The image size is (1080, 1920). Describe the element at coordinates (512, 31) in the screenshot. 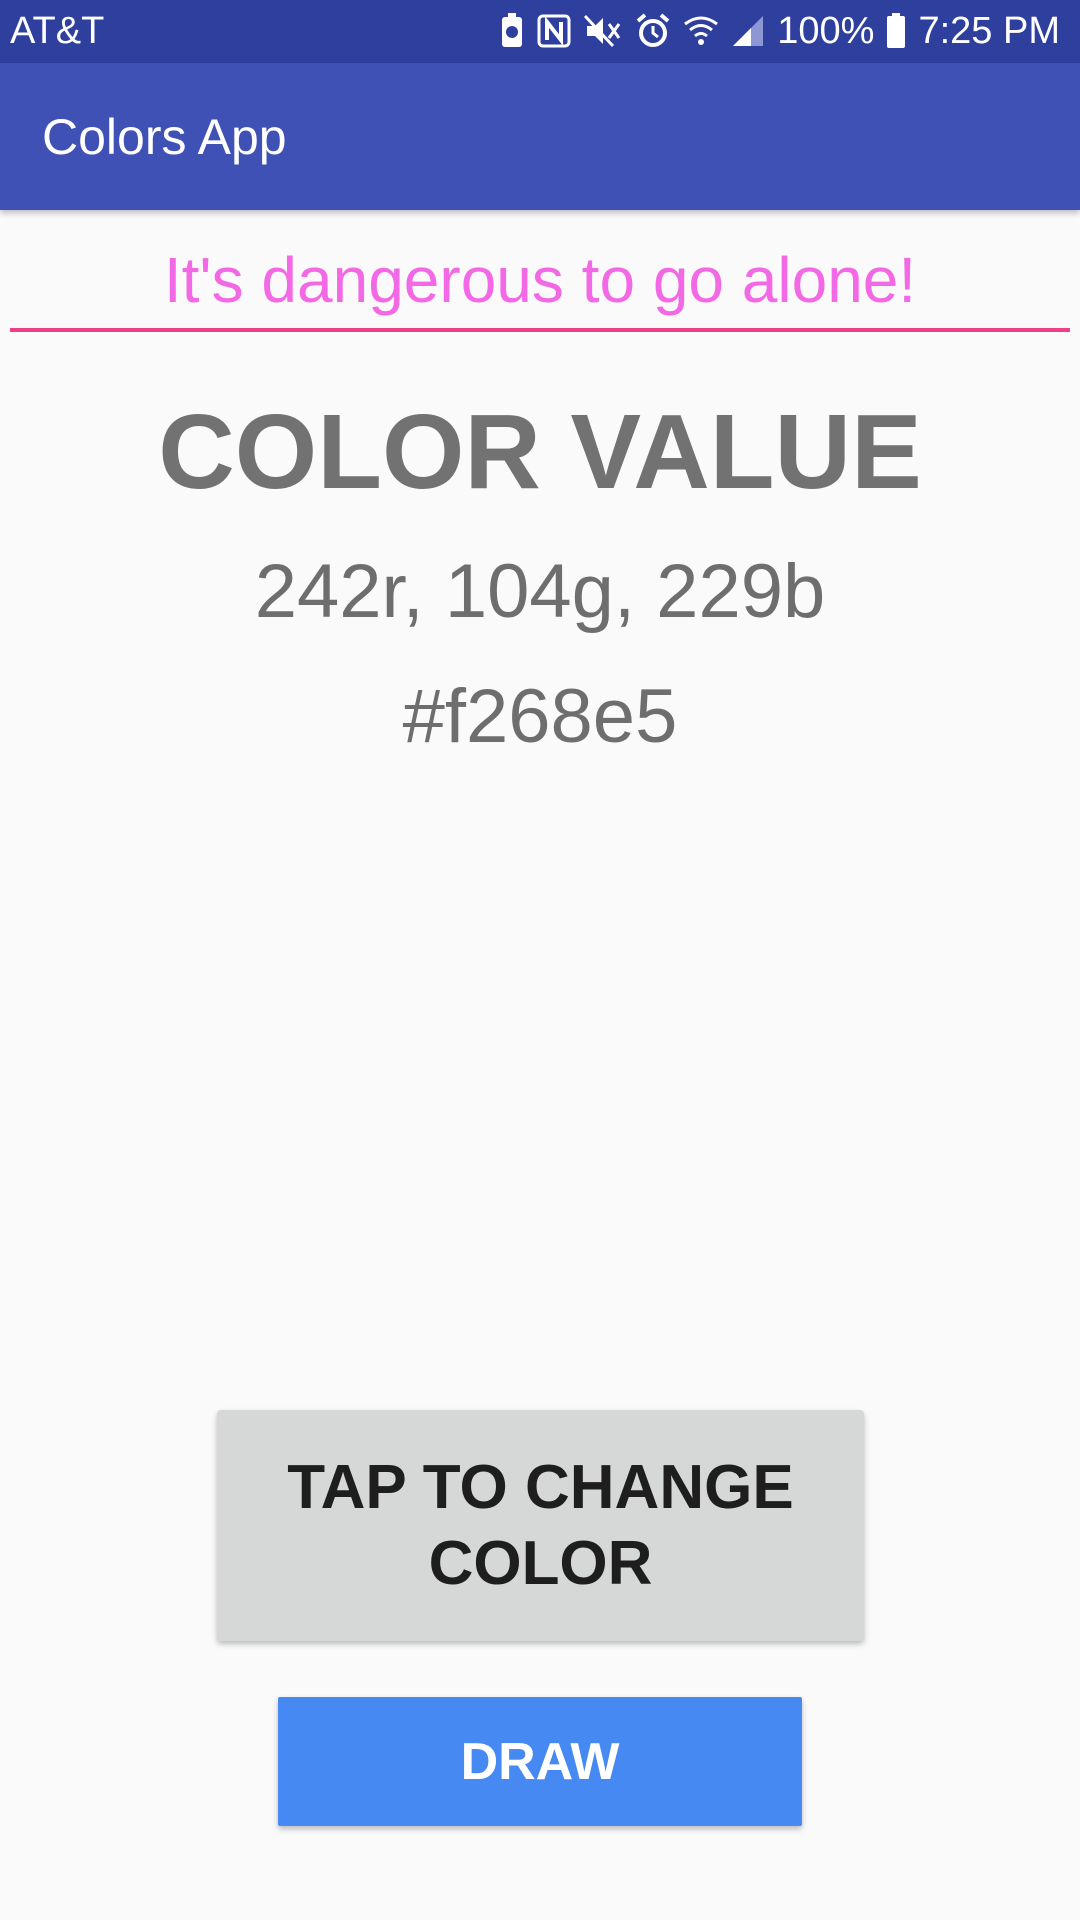

I see `battery-saver-icon` at that location.